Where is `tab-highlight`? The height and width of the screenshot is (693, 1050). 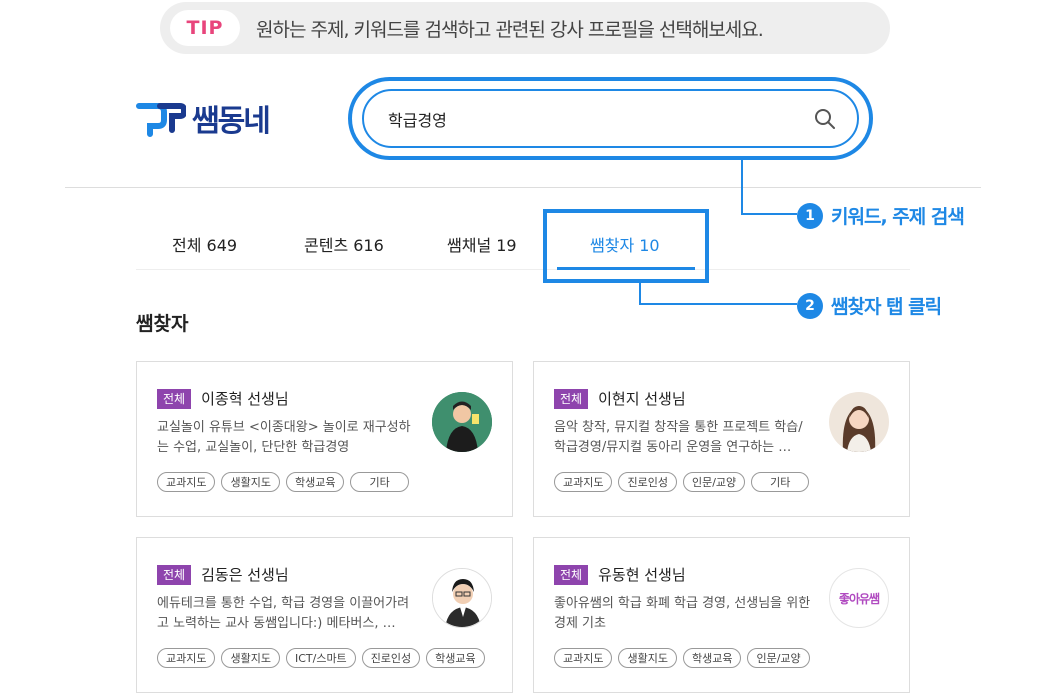 tab-highlight is located at coordinates (626, 246).